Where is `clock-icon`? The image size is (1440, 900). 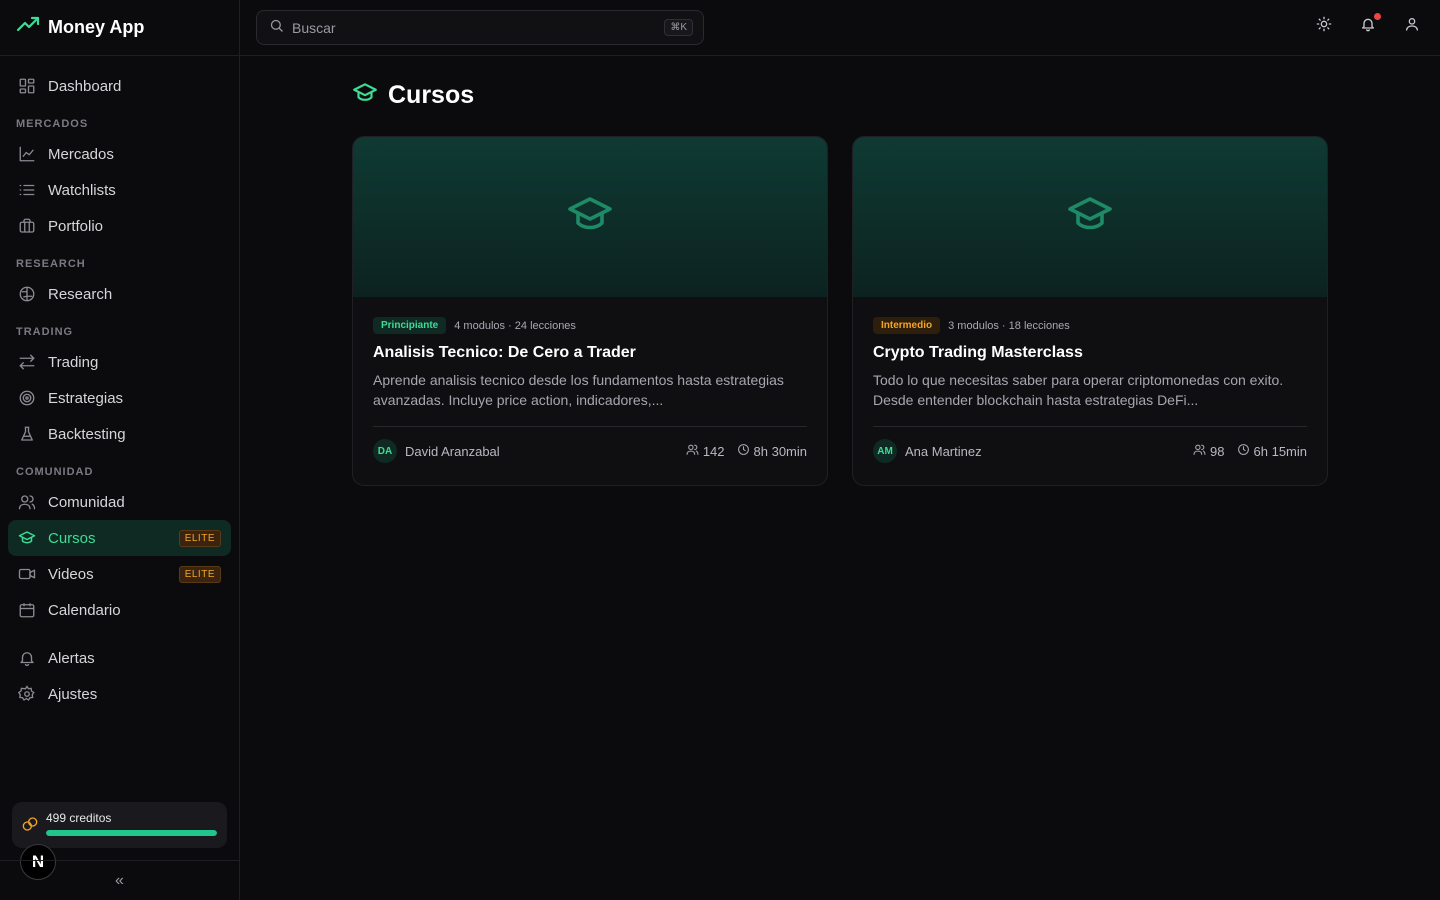 clock-icon is located at coordinates (743, 451).